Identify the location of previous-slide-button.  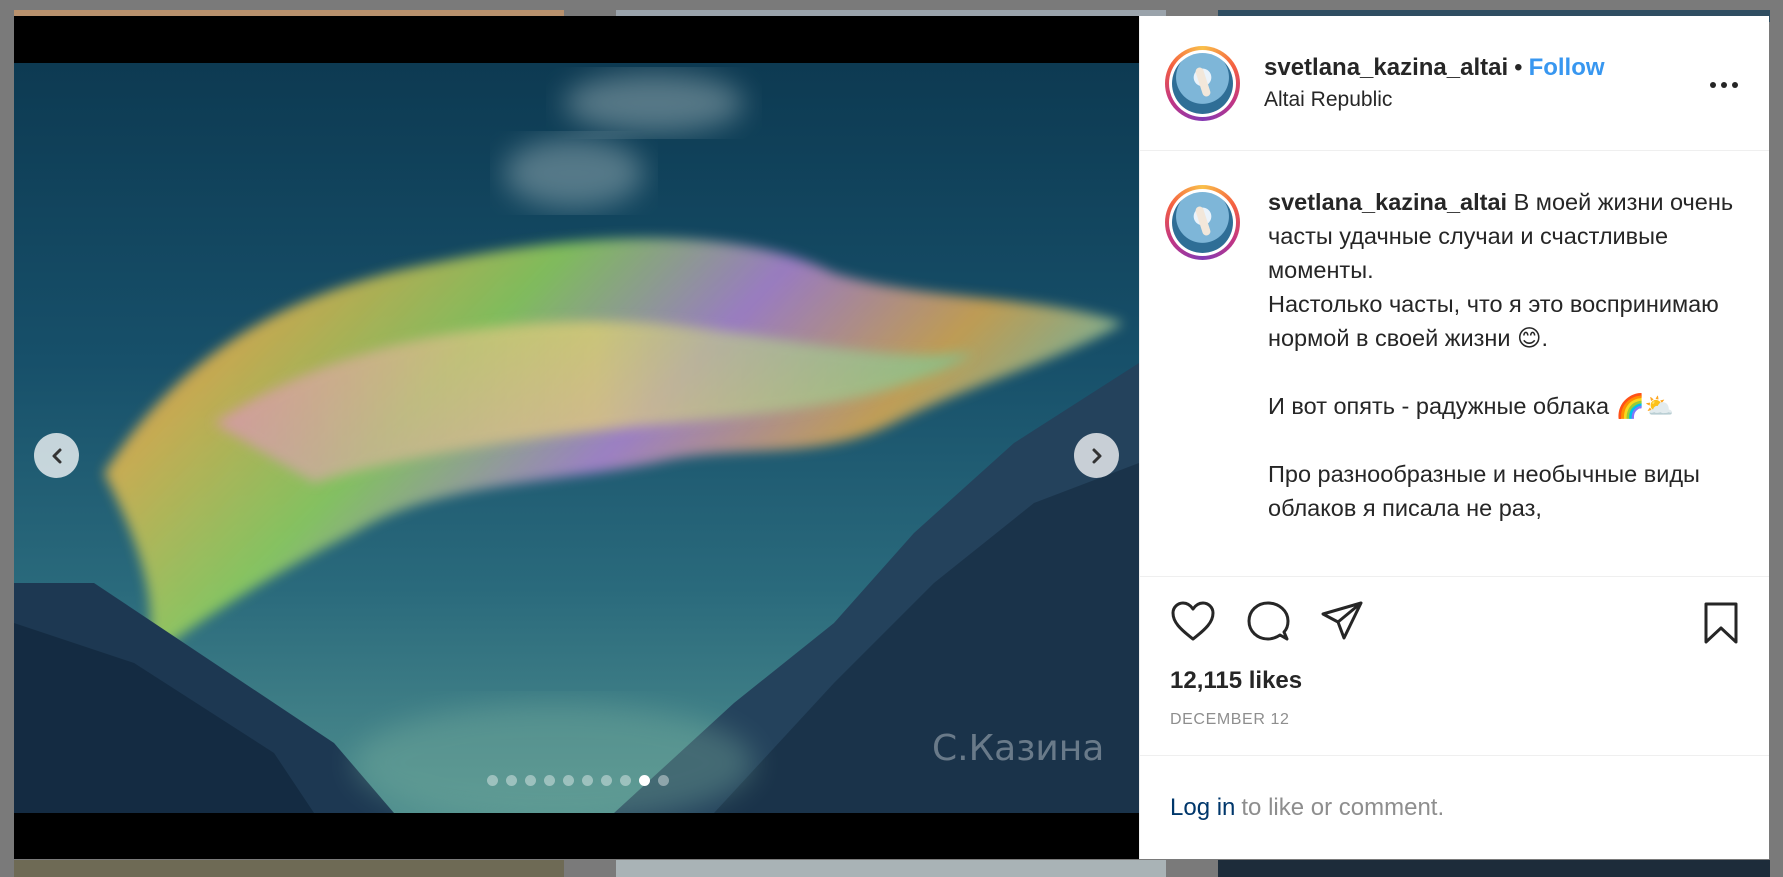
(56, 455).